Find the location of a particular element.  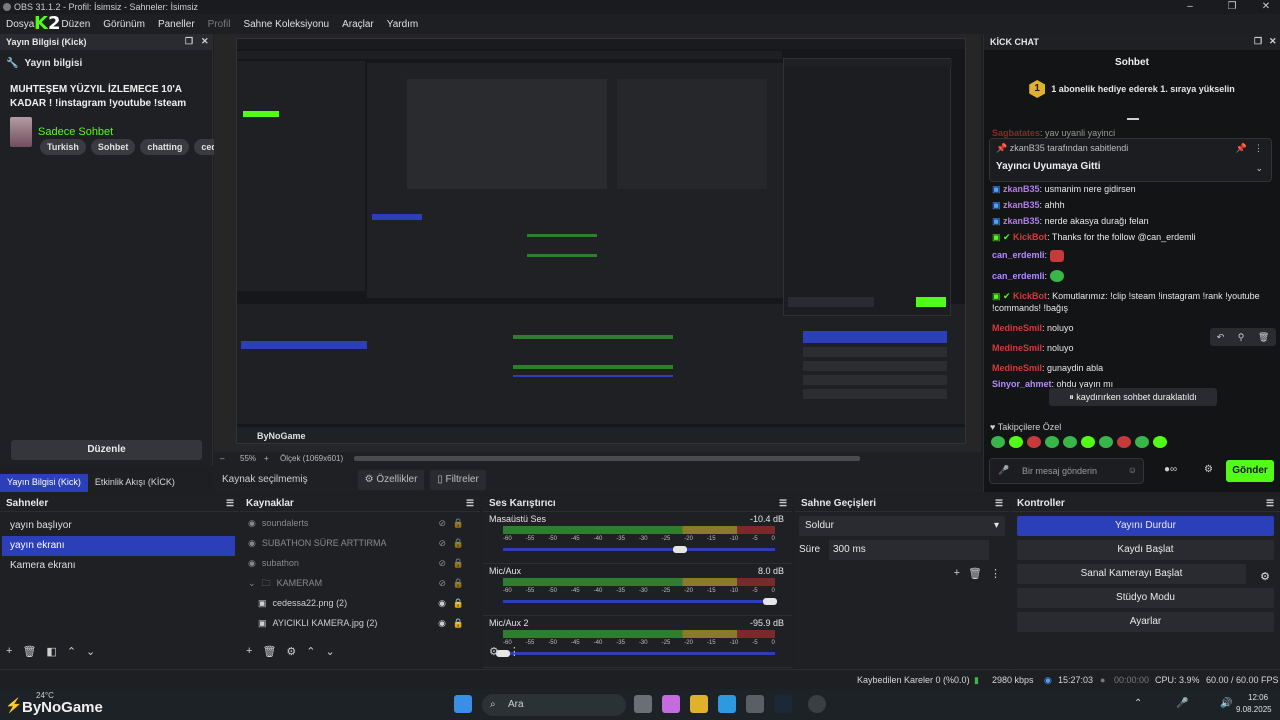

edit-button: Düzenle is located at coordinates (106, 450).